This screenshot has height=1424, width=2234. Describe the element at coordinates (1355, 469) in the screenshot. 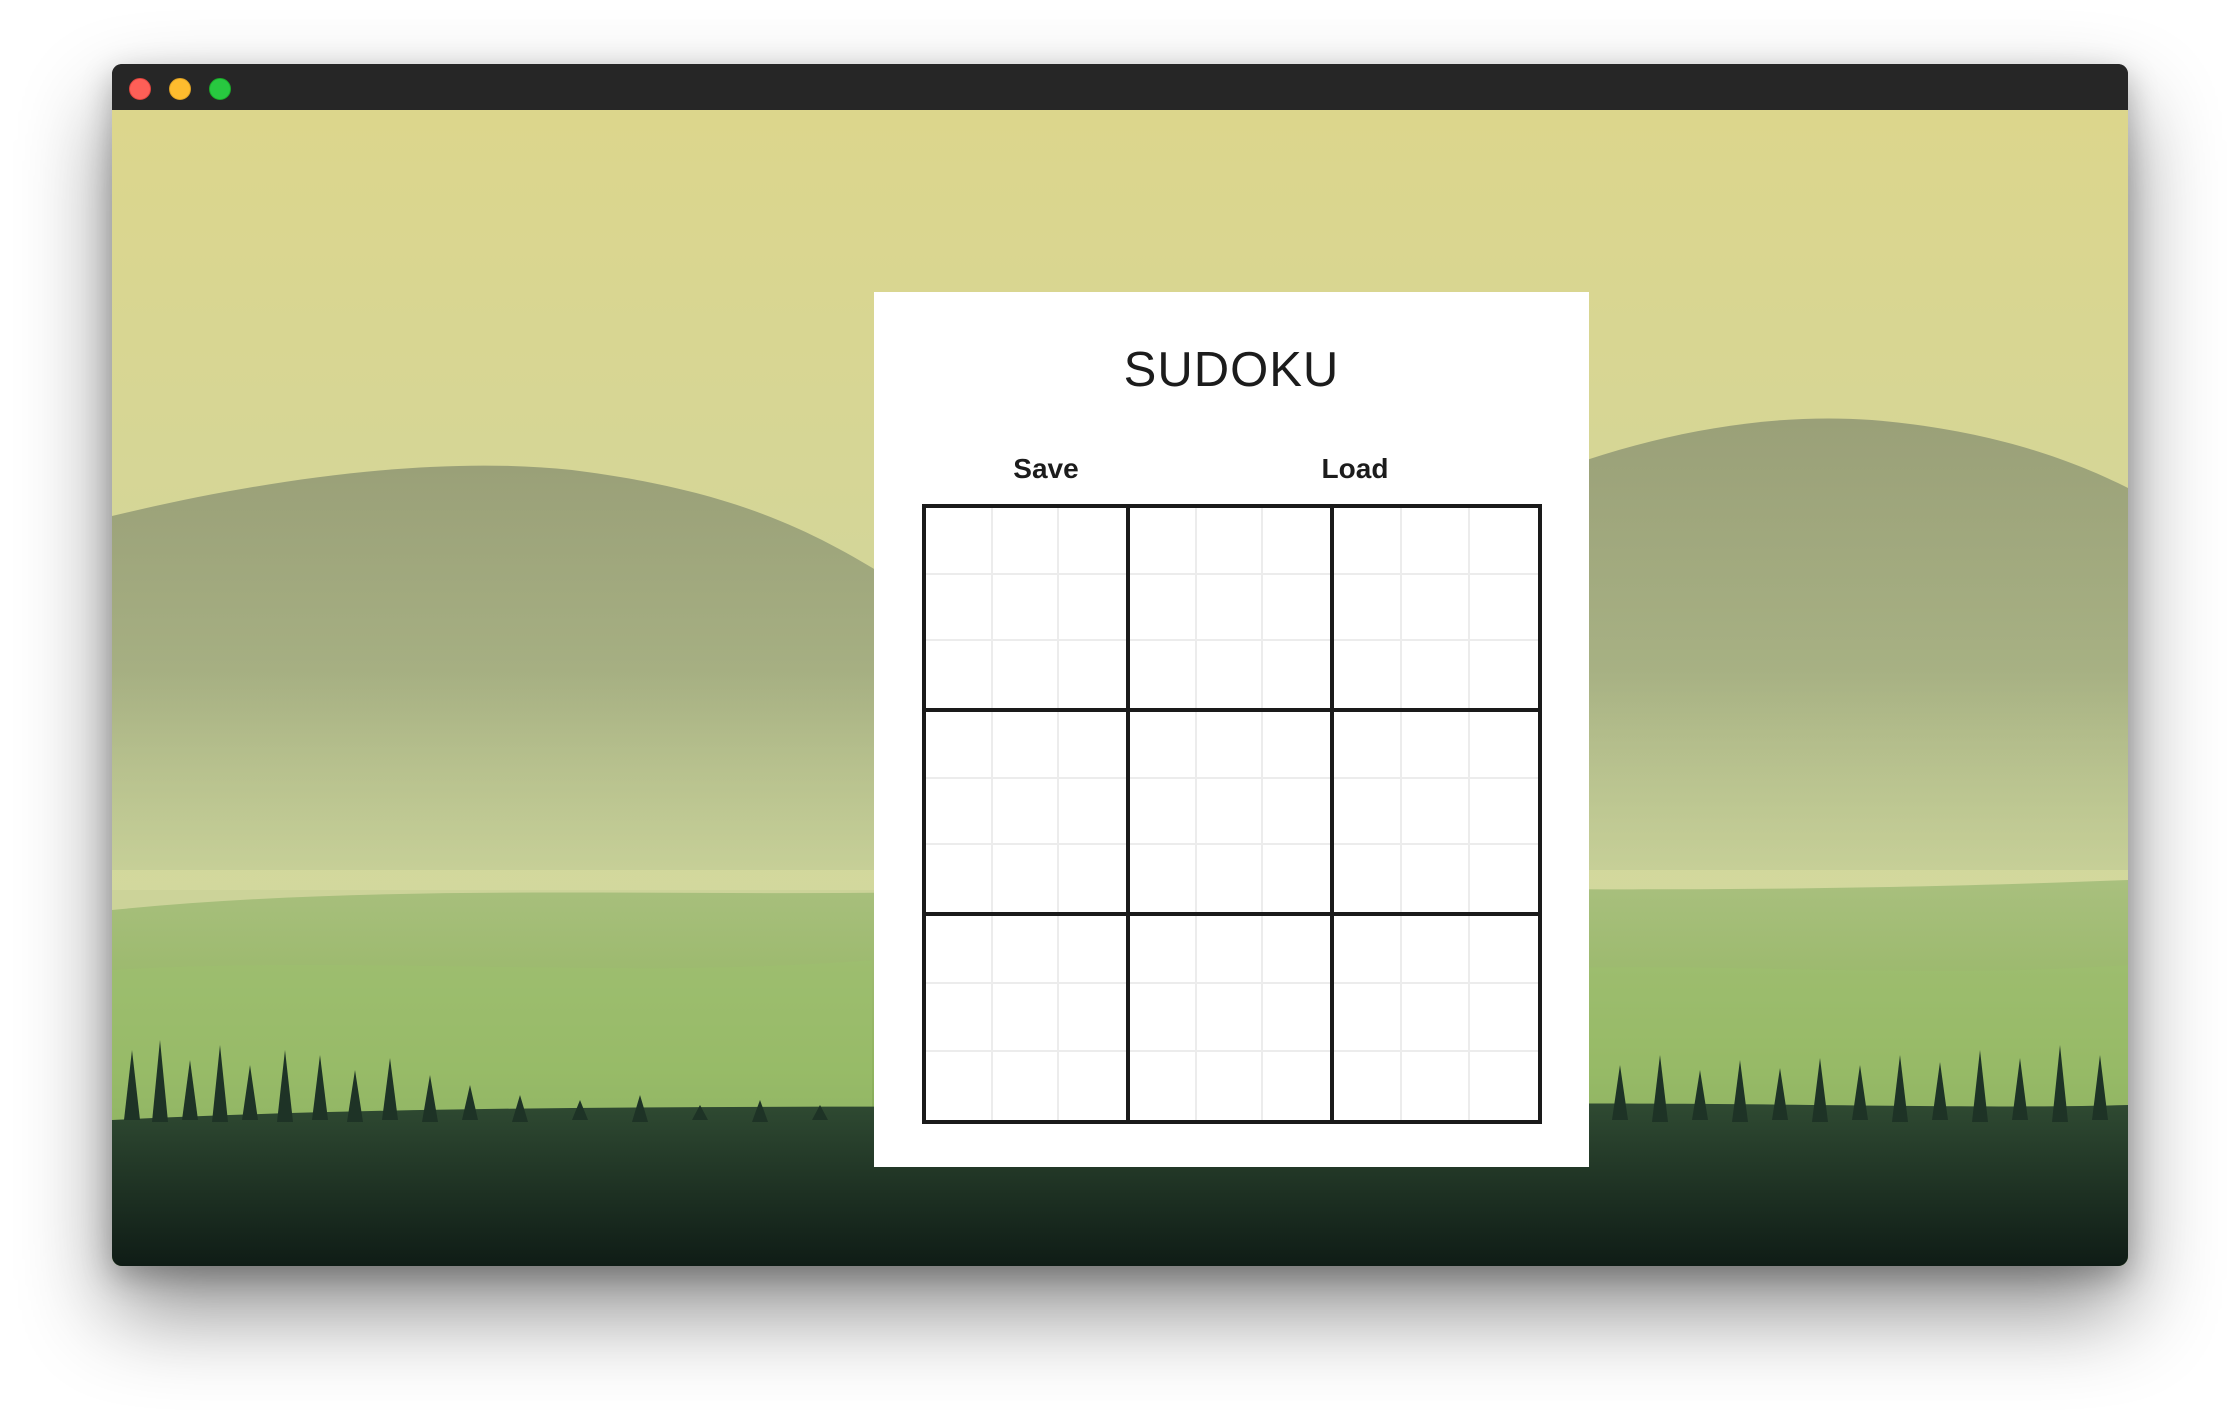

I see `load-button: Load` at that location.